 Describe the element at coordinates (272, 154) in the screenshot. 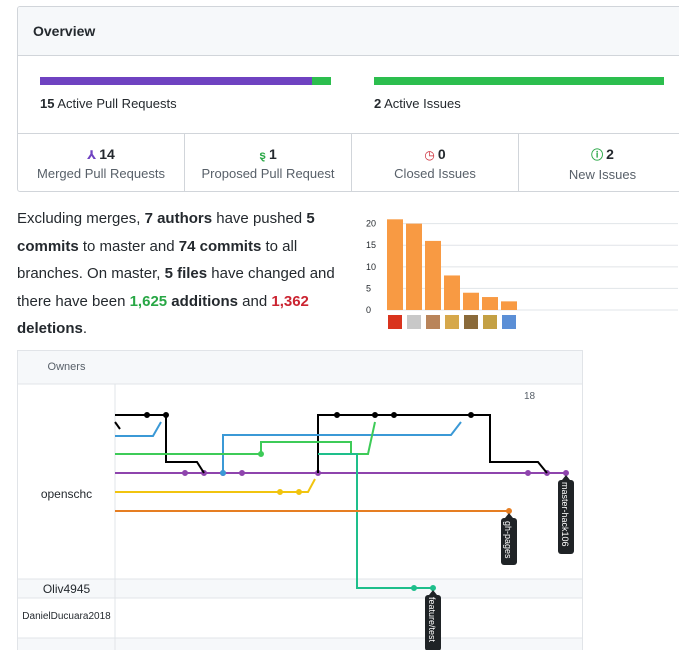

I see `stat-value: 1` at that location.